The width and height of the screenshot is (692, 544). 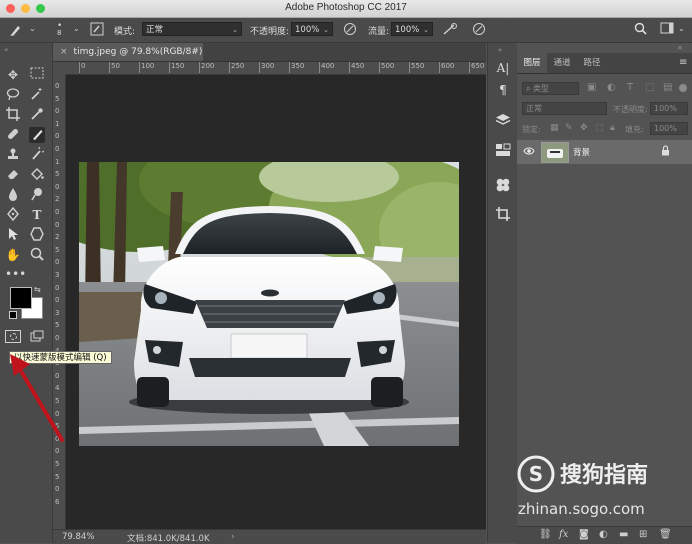 I want to click on brush-preset-icon, so click(x=16, y=31).